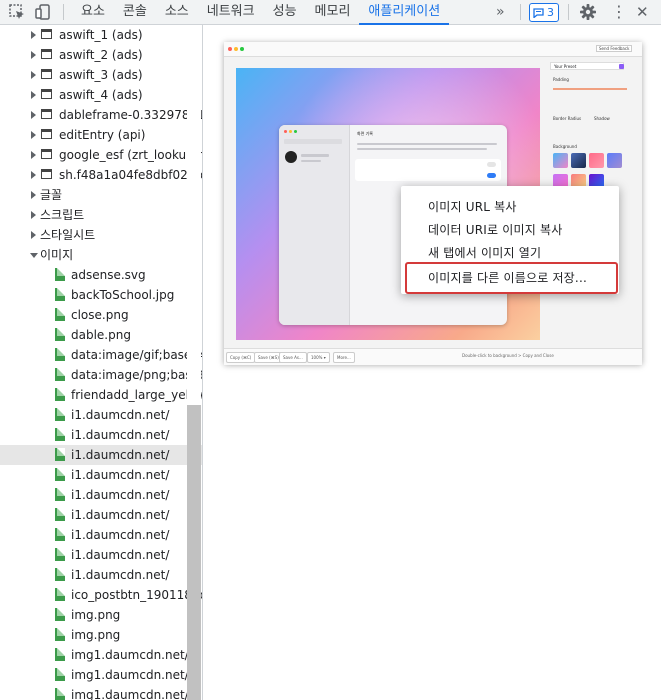  I want to click on tree-item-label: aswift_4 (ads), so click(101, 95).